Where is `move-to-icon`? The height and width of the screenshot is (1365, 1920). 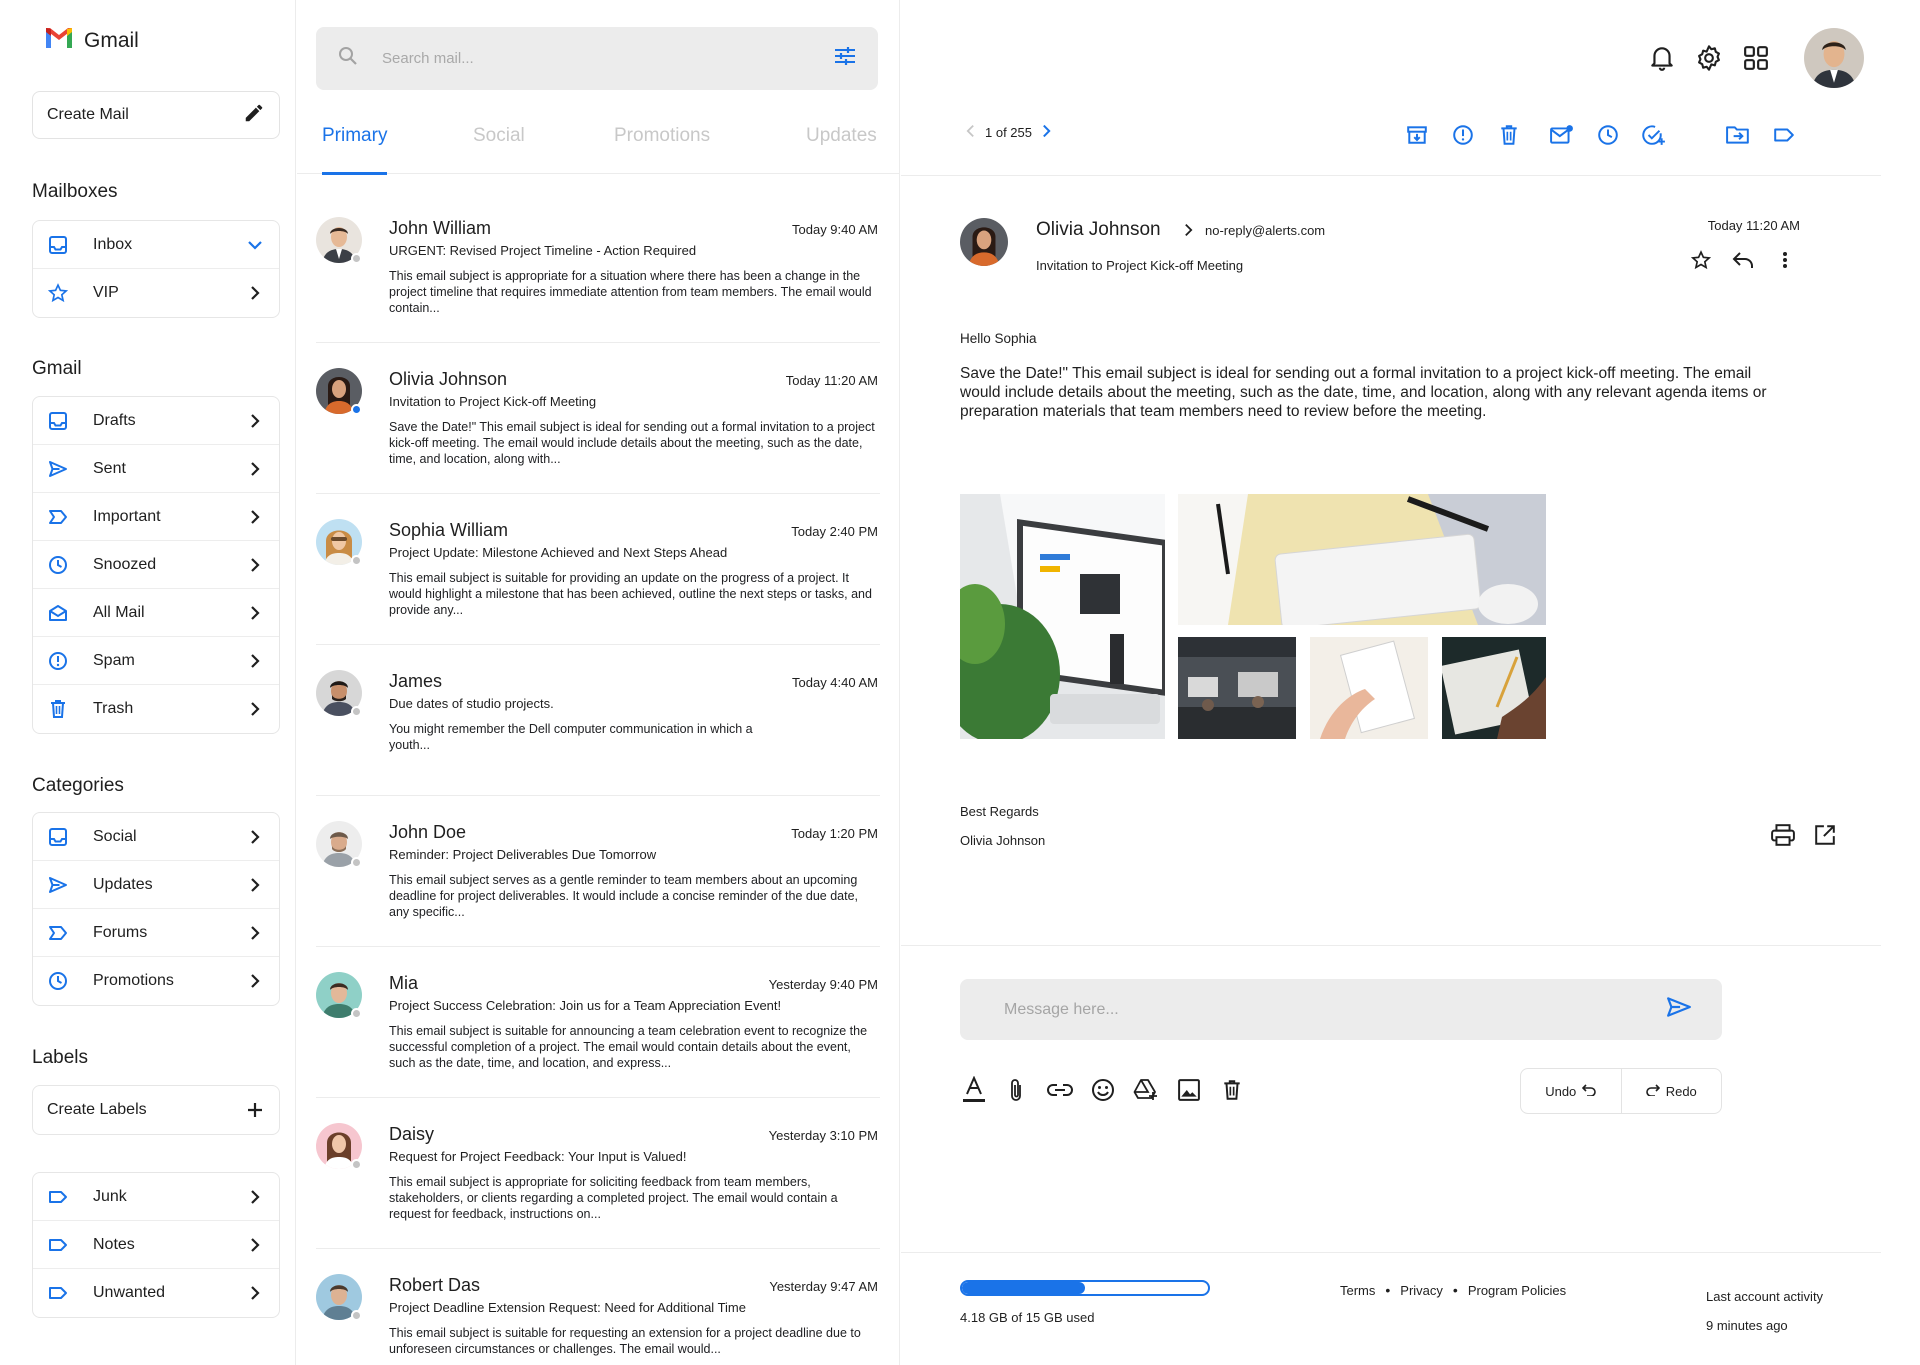
move-to-icon is located at coordinates (1738, 135).